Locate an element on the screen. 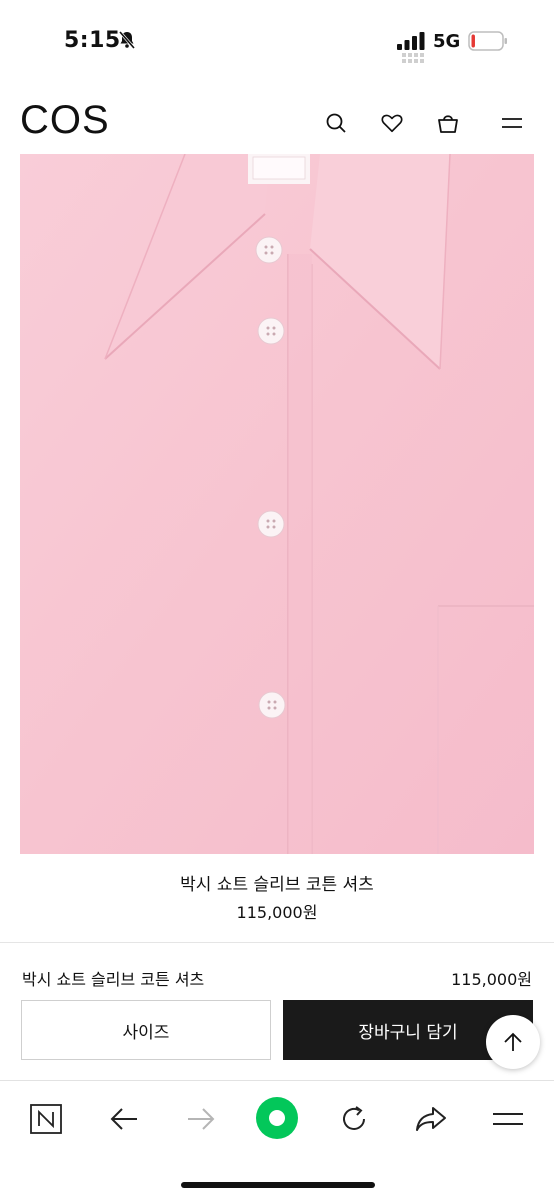  site-header: COS is located at coordinates (277, 122).